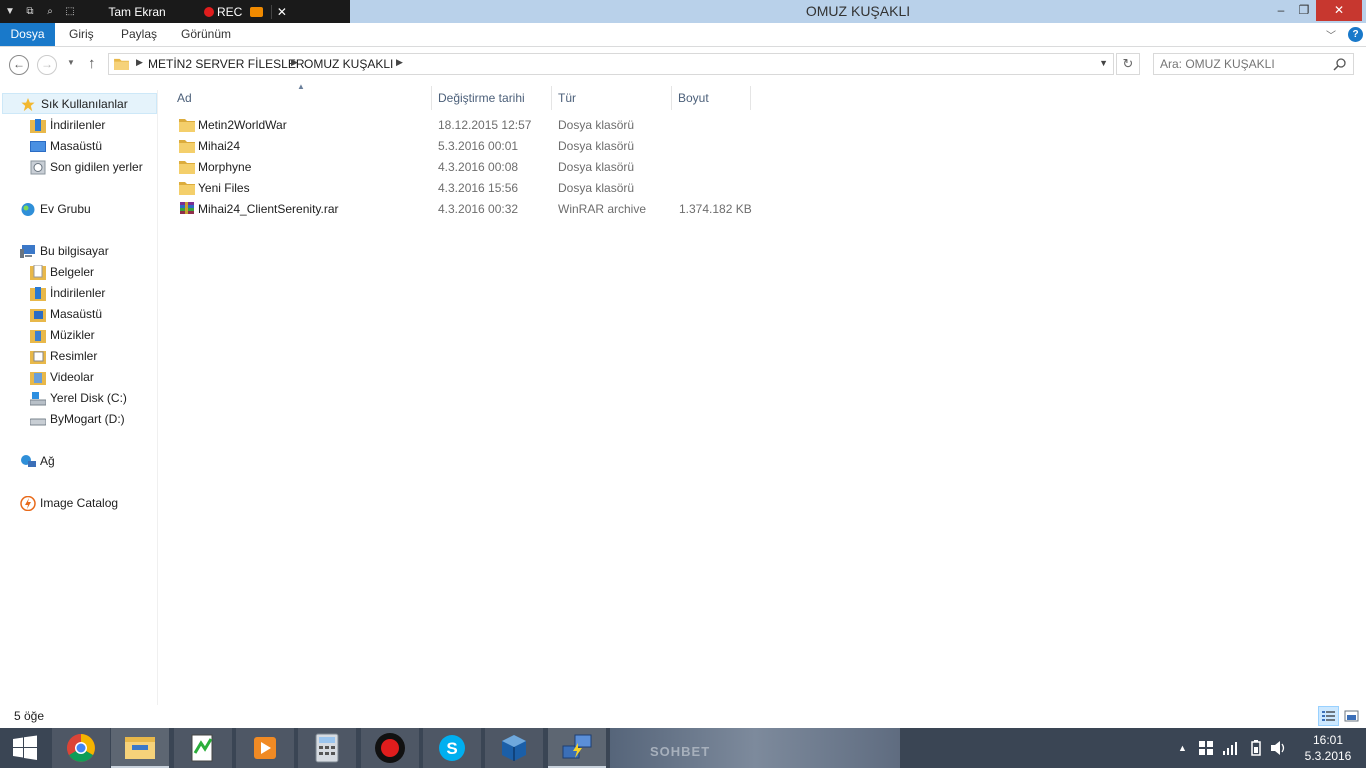 The width and height of the screenshot is (1366, 768). I want to click on tab-home: Giriş, so click(81, 34).